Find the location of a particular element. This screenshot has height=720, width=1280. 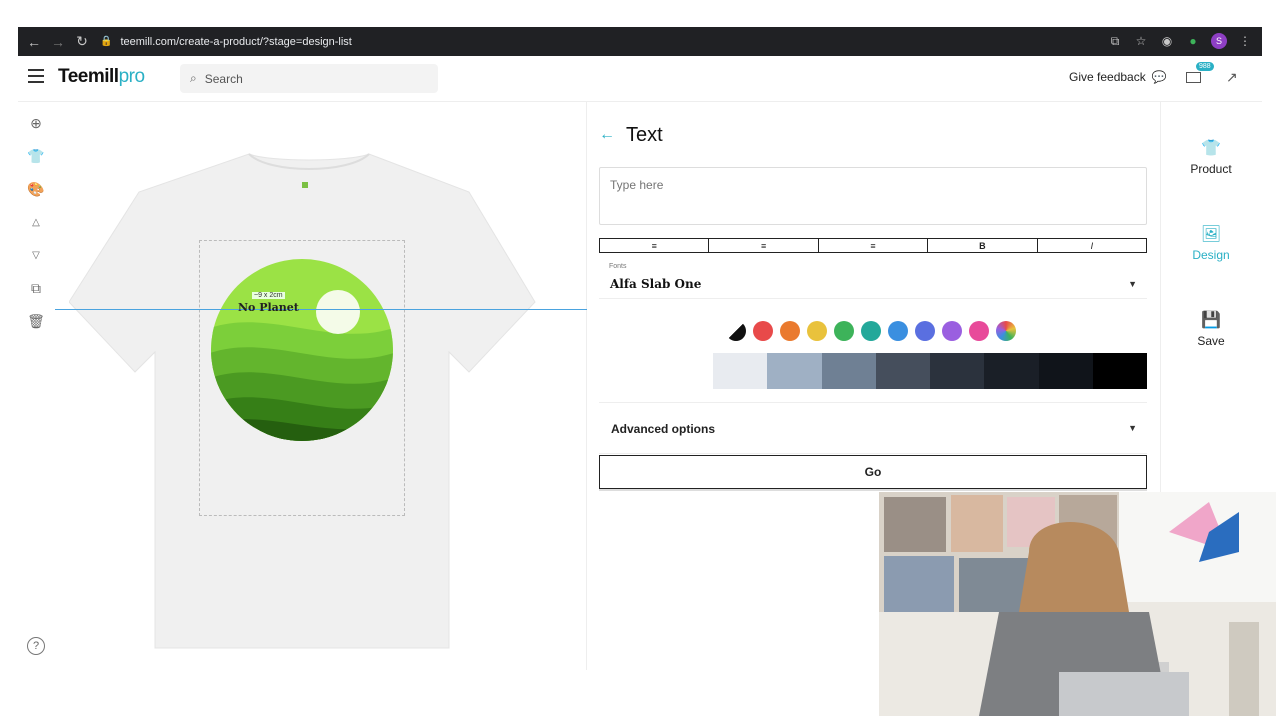

reload-icon: ↻ is located at coordinates (82, 42).